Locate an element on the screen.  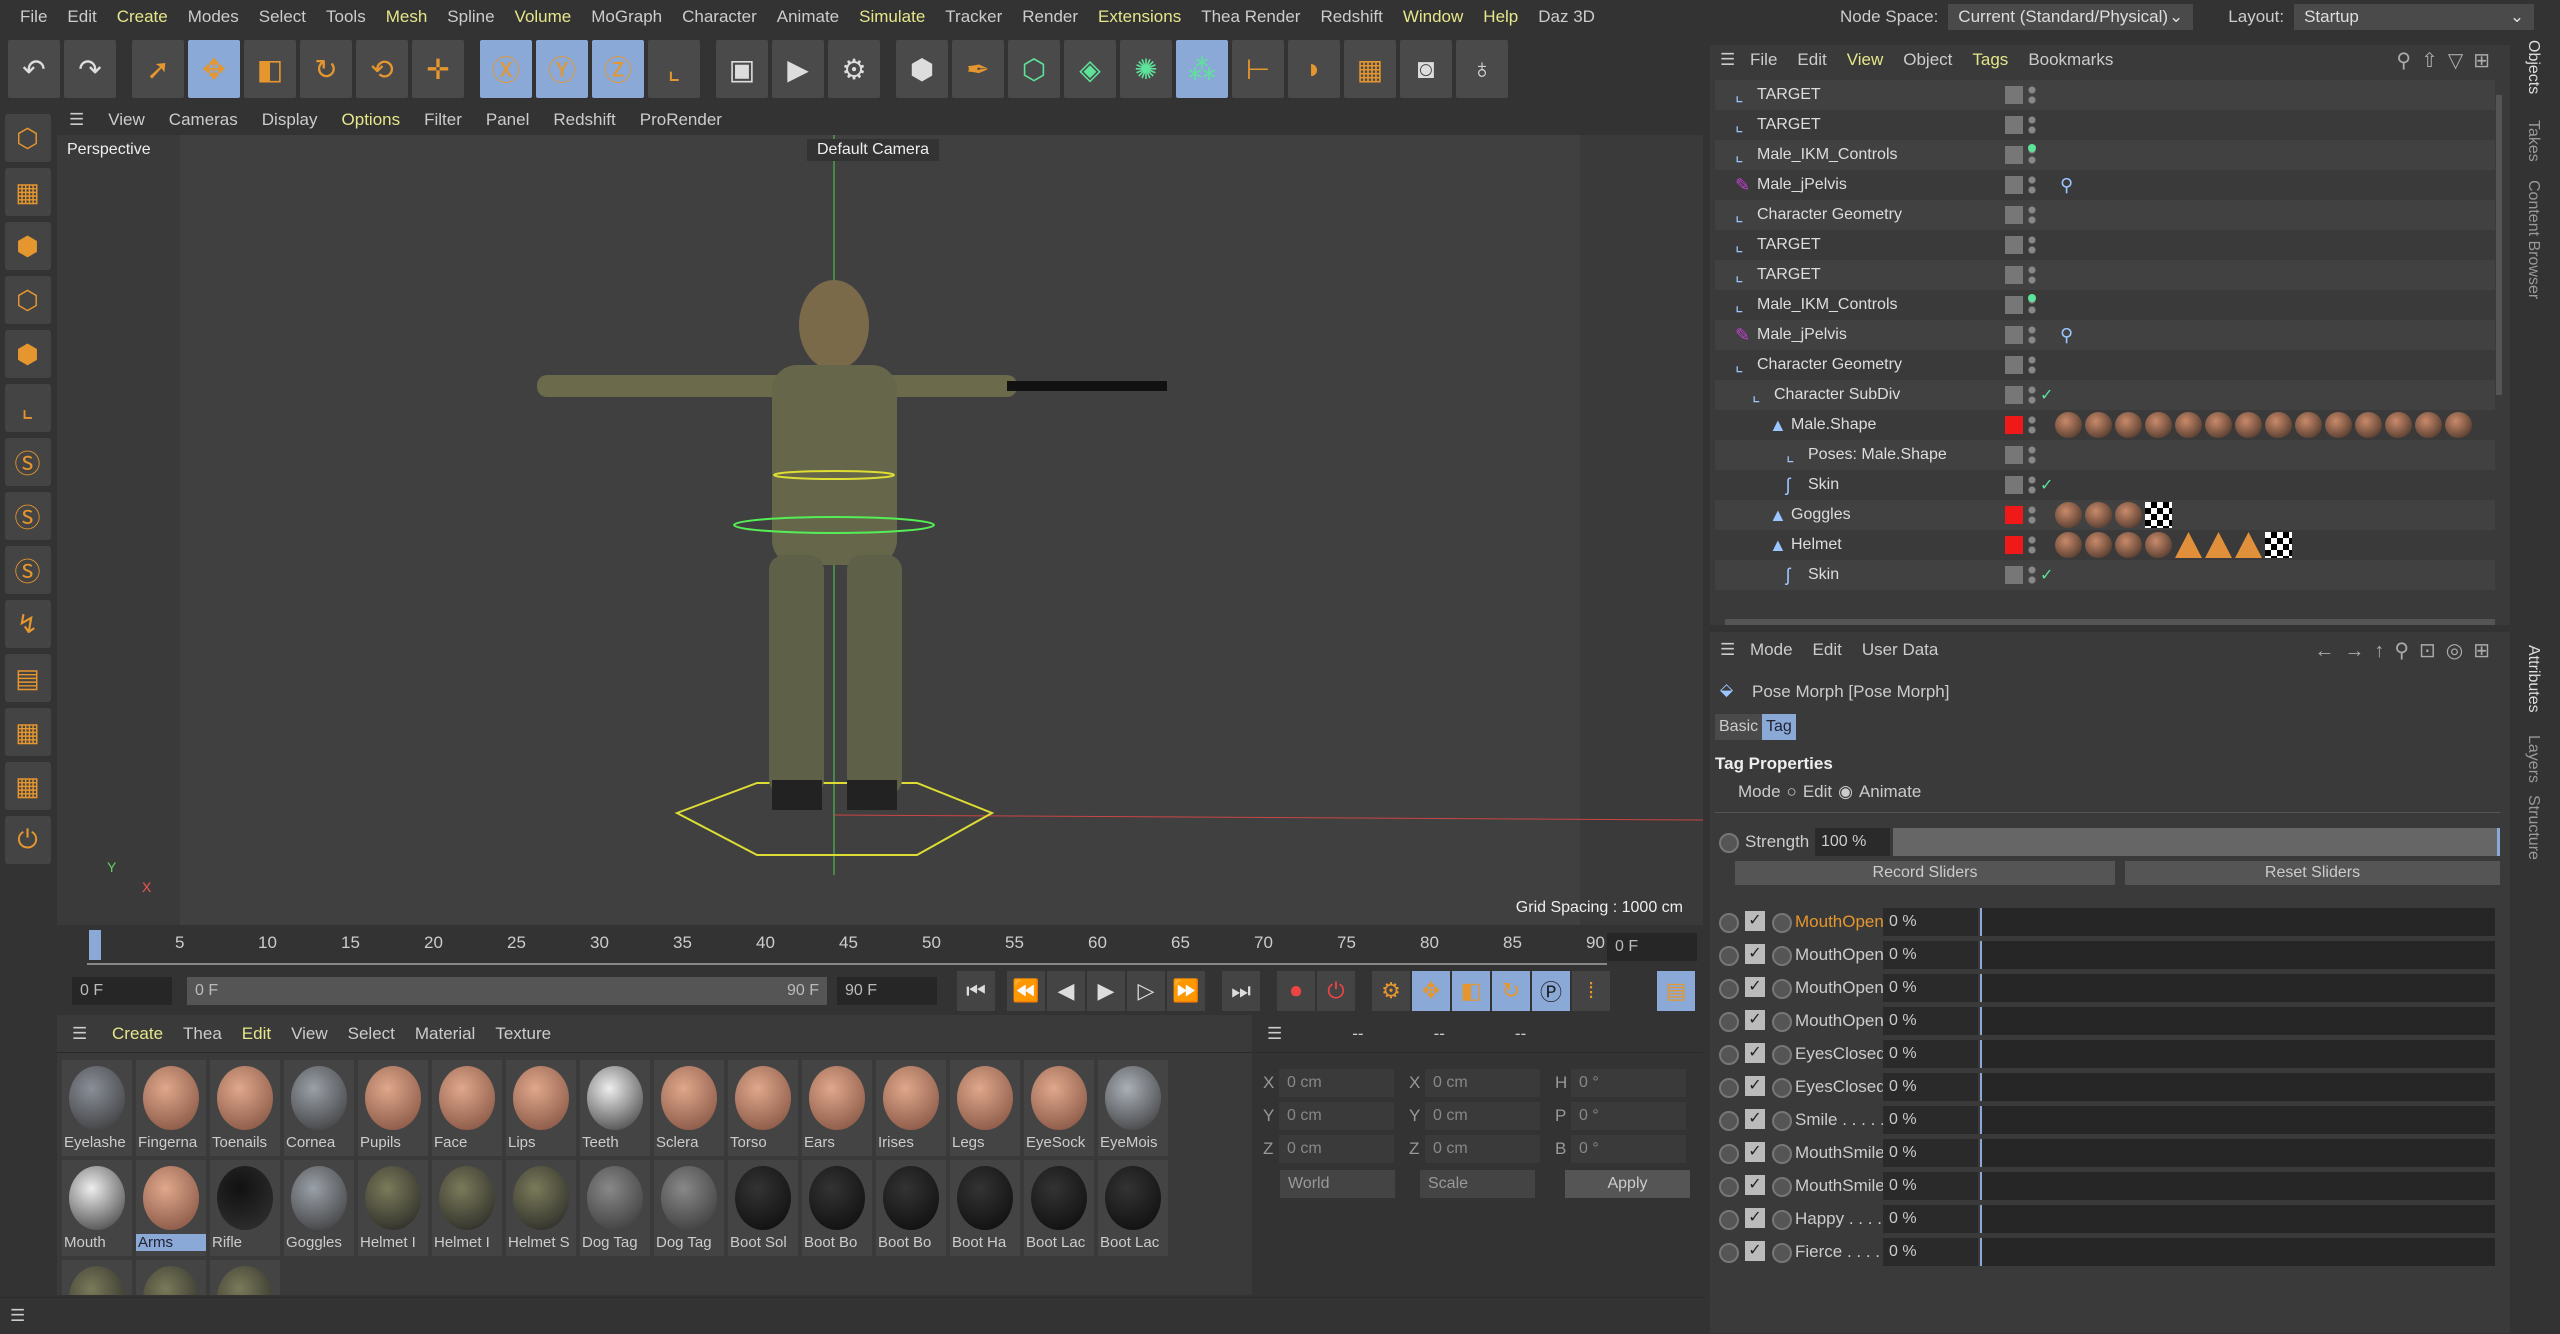
menu-thea-render: Thea Render is located at coordinates (1250, 17).